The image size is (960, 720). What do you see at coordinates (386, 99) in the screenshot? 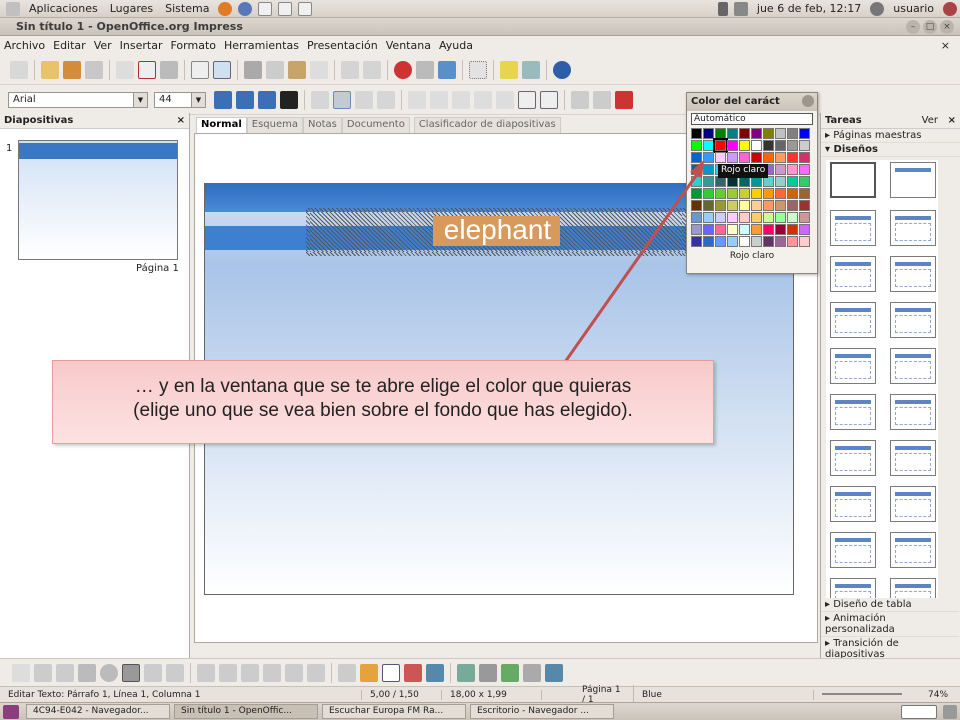
I see `justify-icon` at bounding box center [386, 99].